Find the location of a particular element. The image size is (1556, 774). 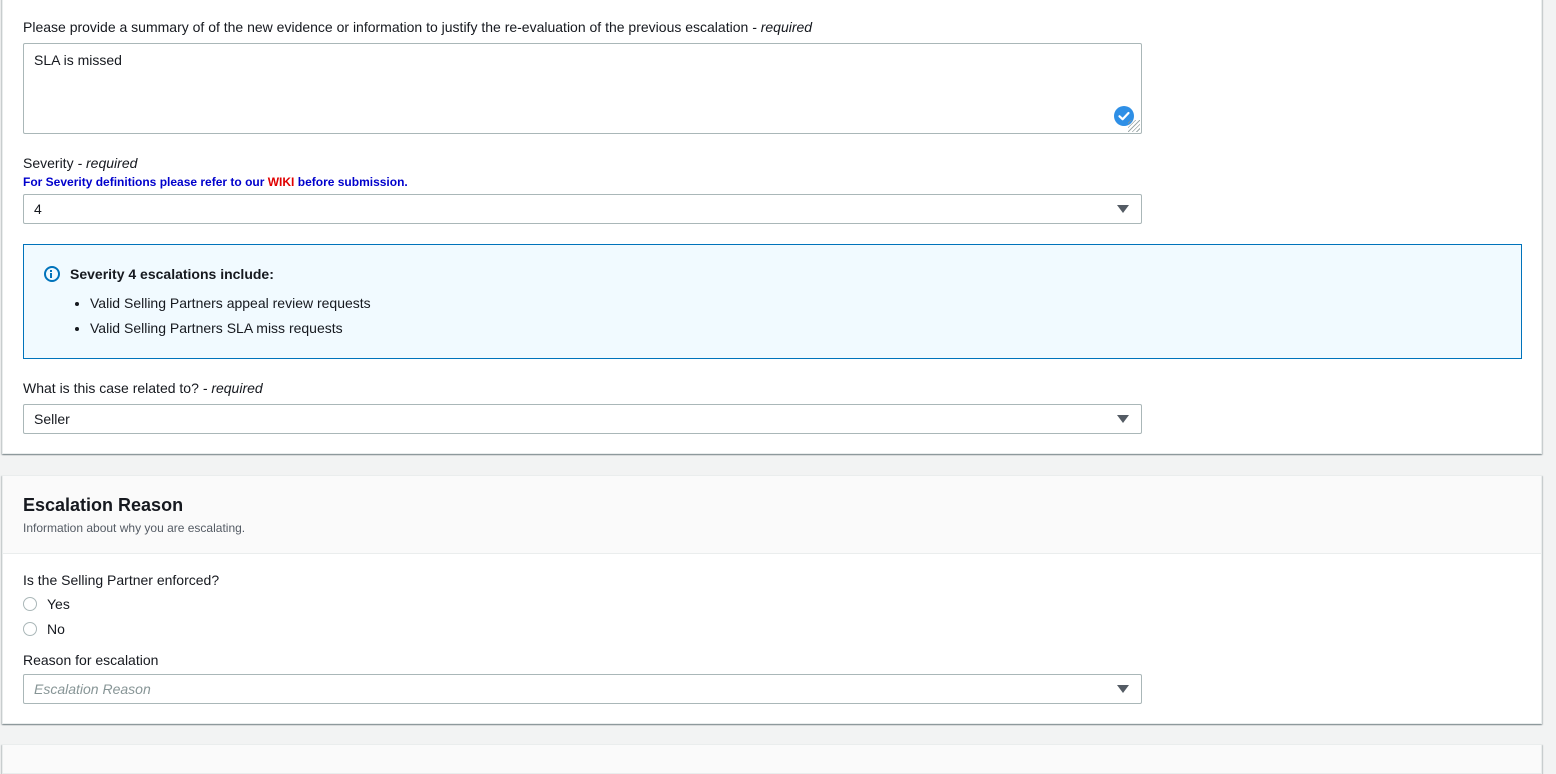

case-related-label: What is this case related to? - required is located at coordinates (143, 388).